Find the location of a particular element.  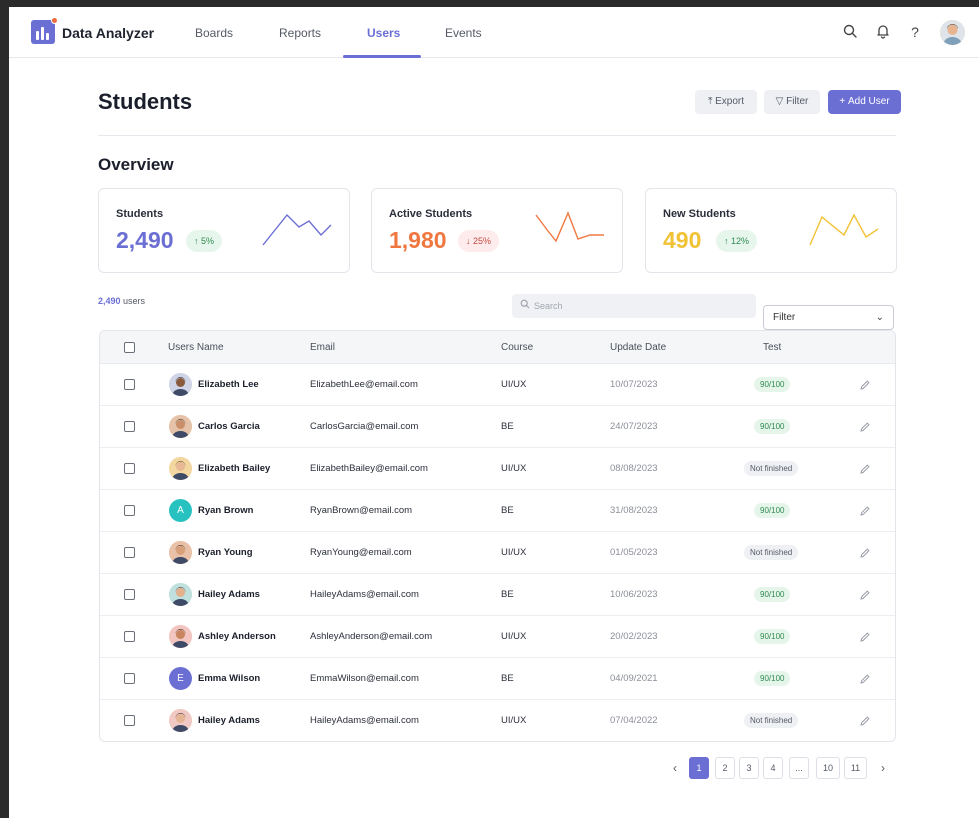

filter-dropdown: Filter ⌄ is located at coordinates (828, 317).